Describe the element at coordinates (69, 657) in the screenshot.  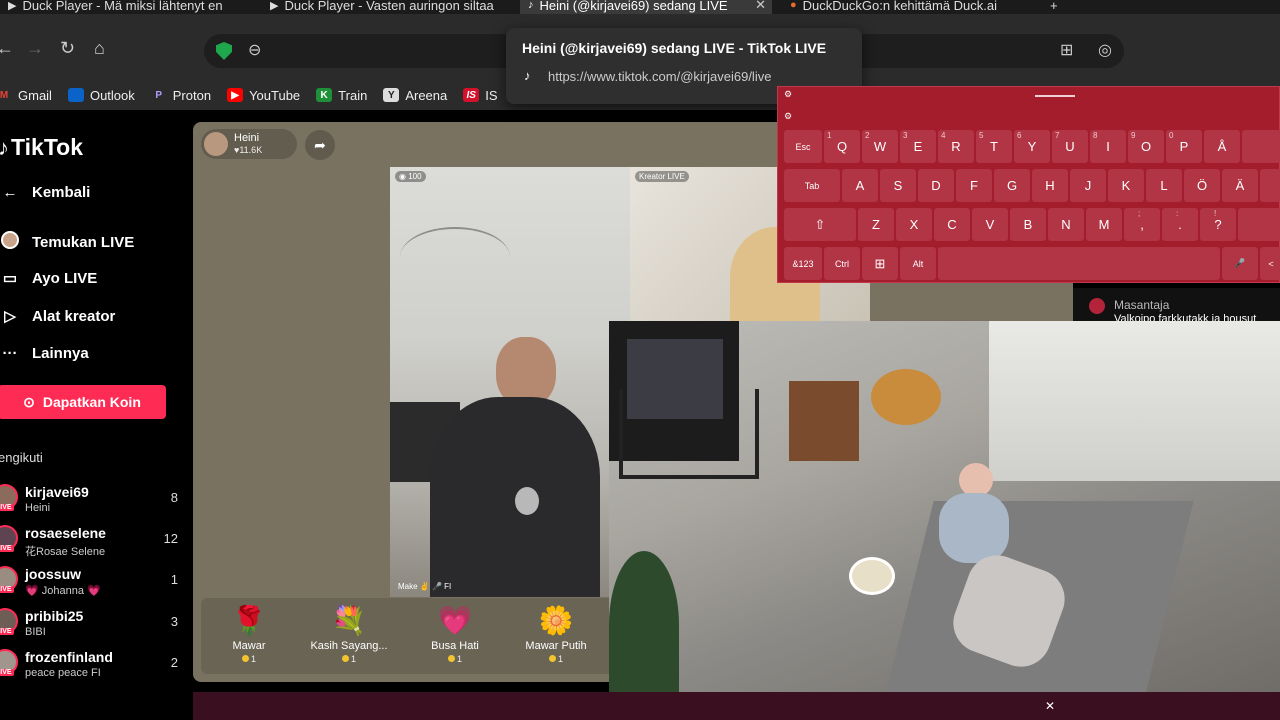
I see `following-name: frozenfinland` at that location.